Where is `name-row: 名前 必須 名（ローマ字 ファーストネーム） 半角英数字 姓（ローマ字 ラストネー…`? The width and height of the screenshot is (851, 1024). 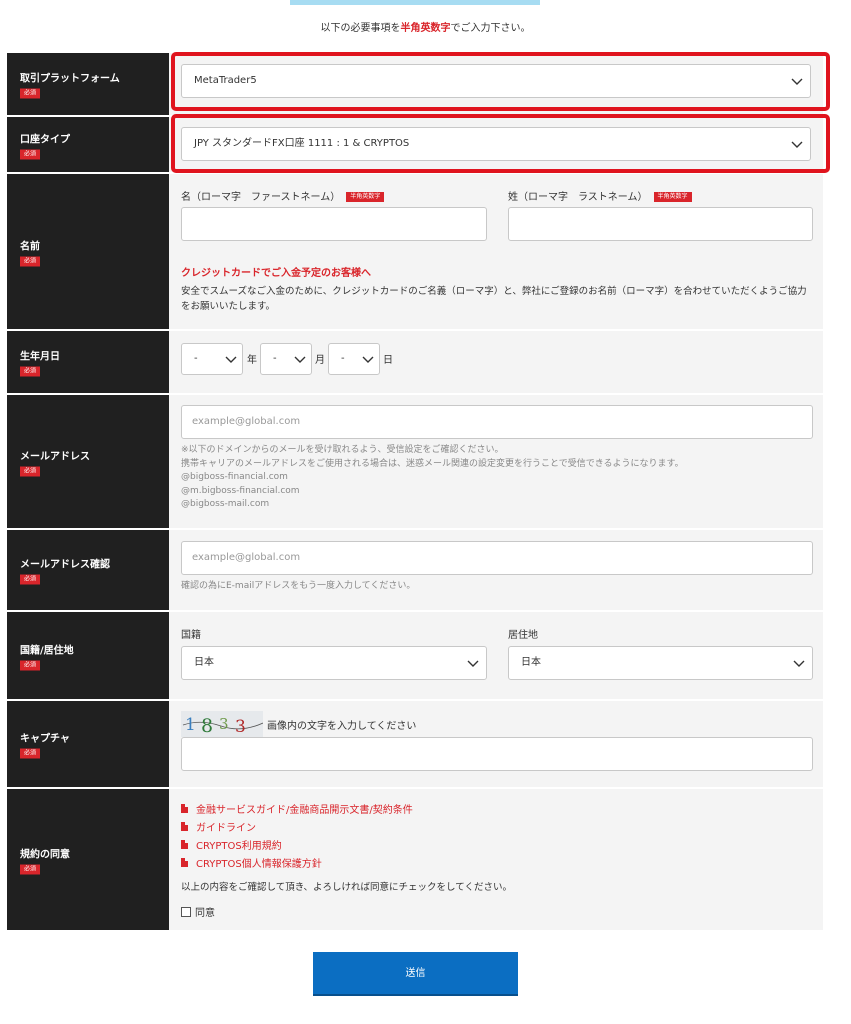
name-row: 名前 必須 名（ローマ字 ファーストネーム） 半角英数字 姓（ローマ字 ラストネー… is located at coordinates (415, 251).